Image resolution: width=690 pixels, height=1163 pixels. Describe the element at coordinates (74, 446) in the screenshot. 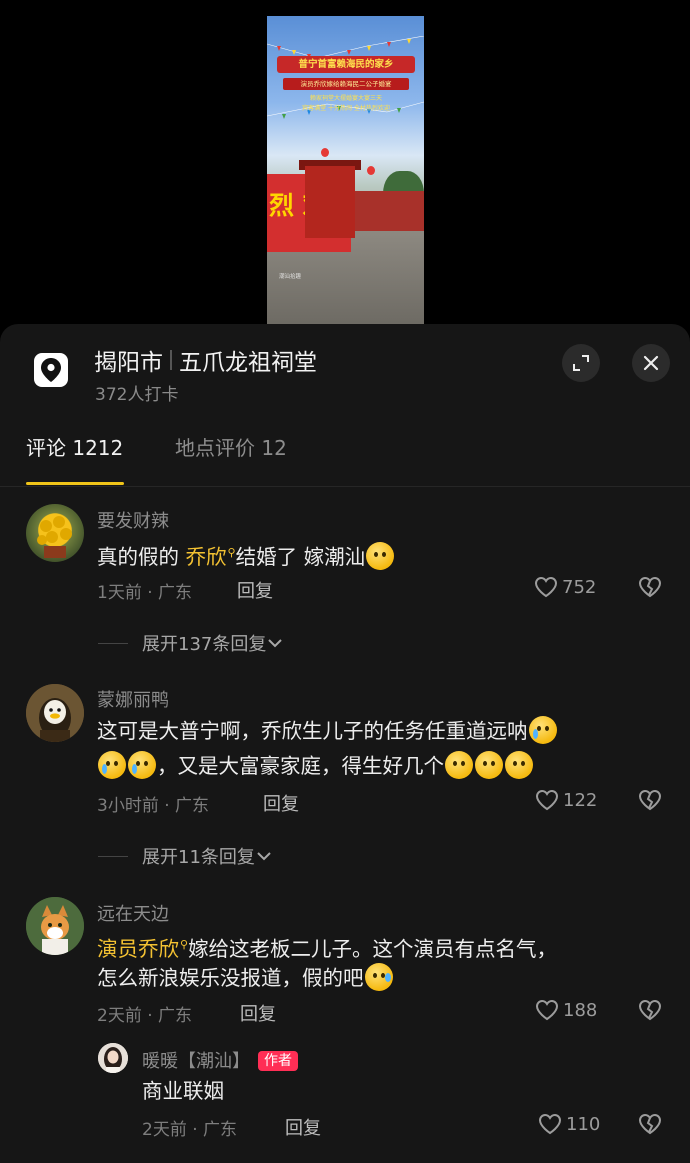

I see `tab-comments: 评论 1212` at that location.